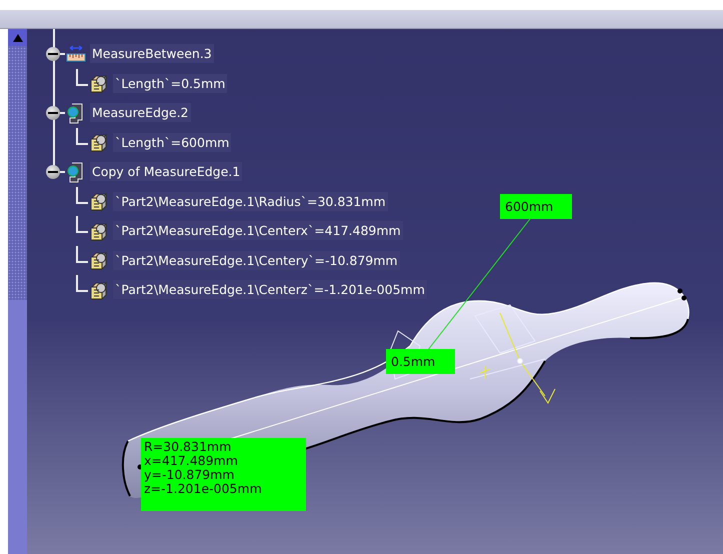 The image size is (723, 554). Describe the element at coordinates (17, 427) in the screenshot. I see `scrollbar-thumb` at that location.